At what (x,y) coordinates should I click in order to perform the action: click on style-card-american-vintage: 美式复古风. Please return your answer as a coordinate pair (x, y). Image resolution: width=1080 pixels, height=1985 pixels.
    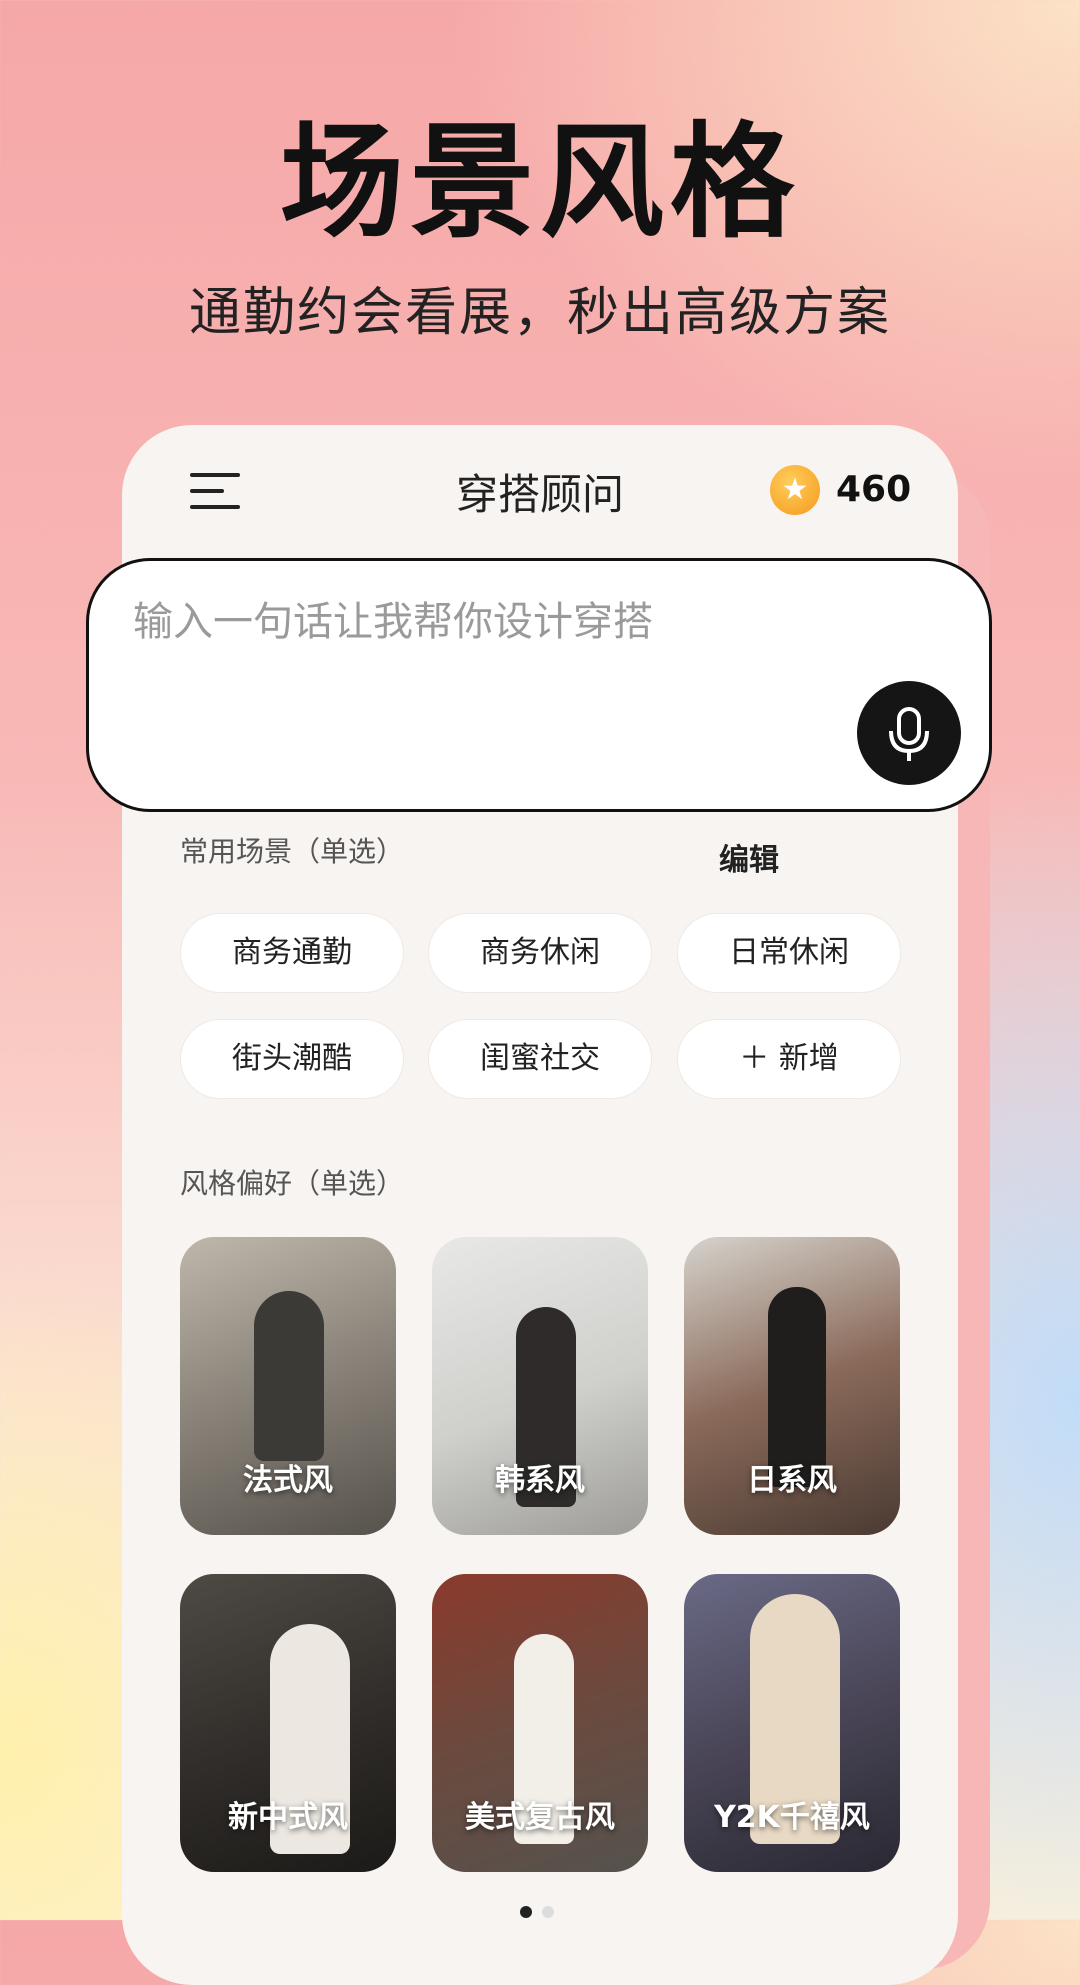
    Looking at the image, I should click on (540, 1723).